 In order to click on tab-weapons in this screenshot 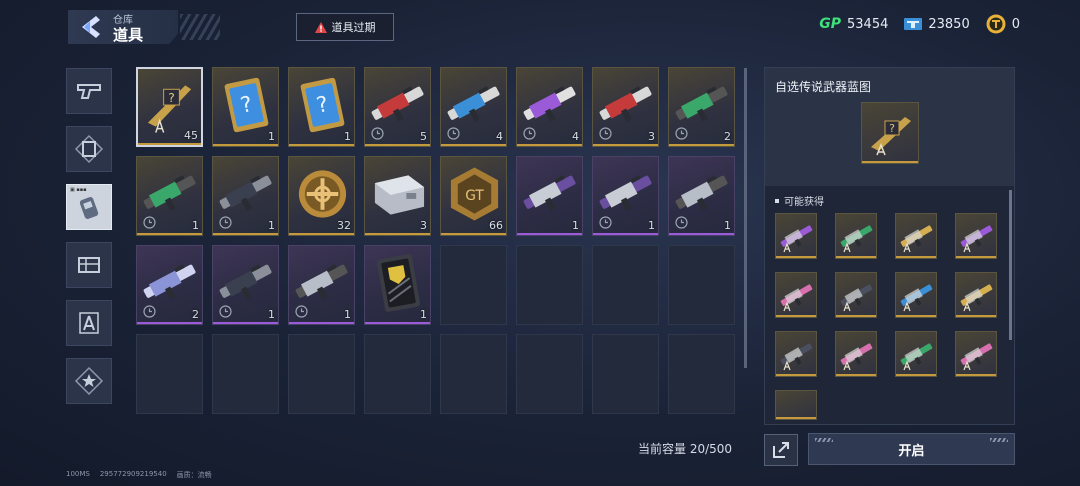, I will do `click(89, 91)`.